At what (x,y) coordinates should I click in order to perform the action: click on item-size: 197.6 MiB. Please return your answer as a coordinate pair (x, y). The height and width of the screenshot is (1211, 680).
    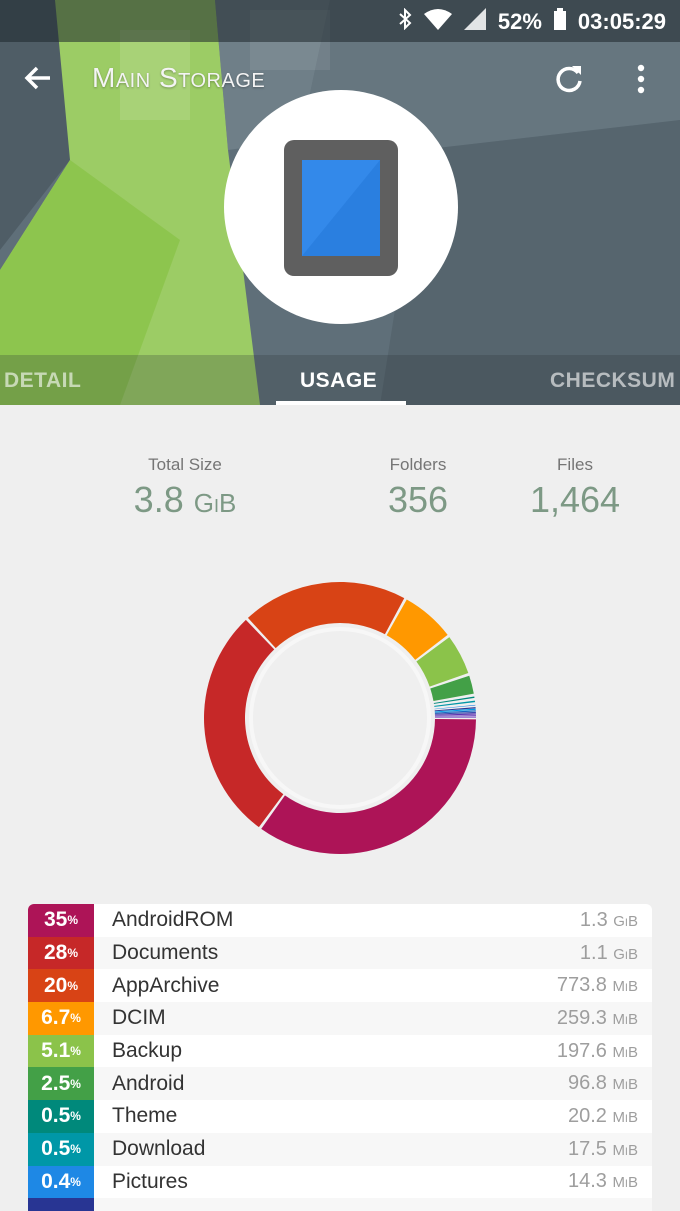
    Looking at the image, I should click on (597, 1050).